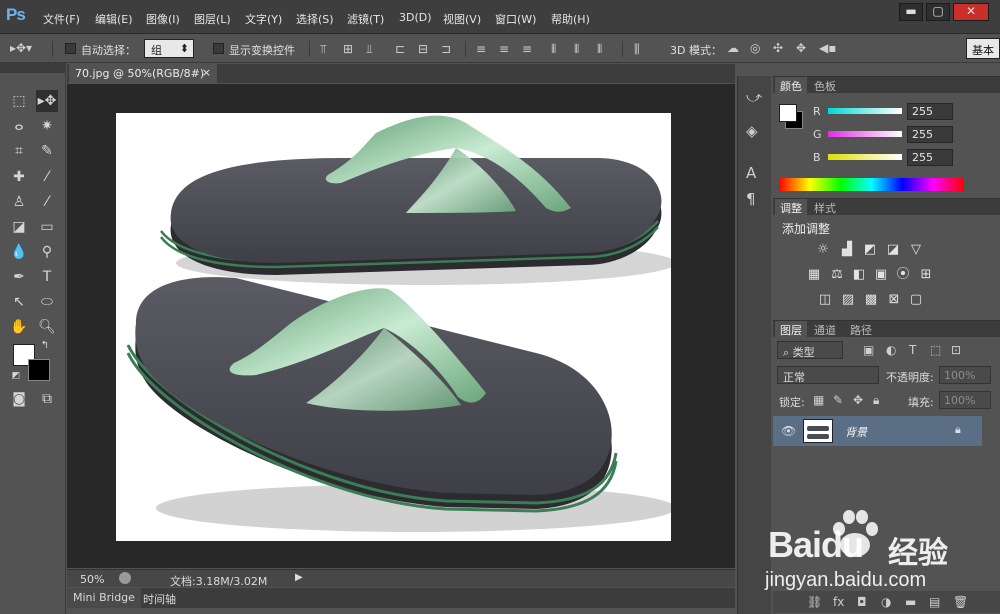  What do you see at coordinates (881, 275) in the screenshot?
I see `photo-filter-icon: ▣` at bounding box center [881, 275].